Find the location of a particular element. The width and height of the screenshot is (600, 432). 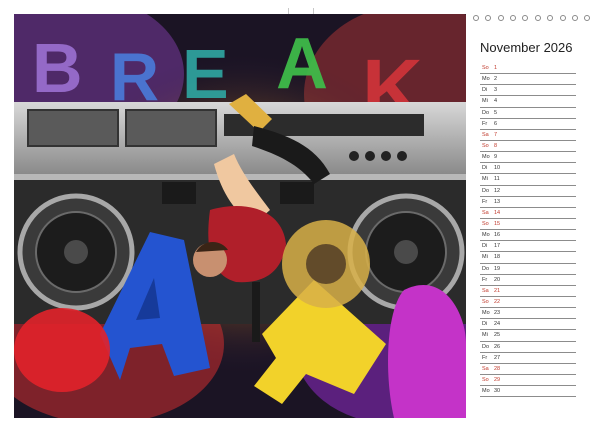

day-number: 4 is located at coordinates (496, 101).